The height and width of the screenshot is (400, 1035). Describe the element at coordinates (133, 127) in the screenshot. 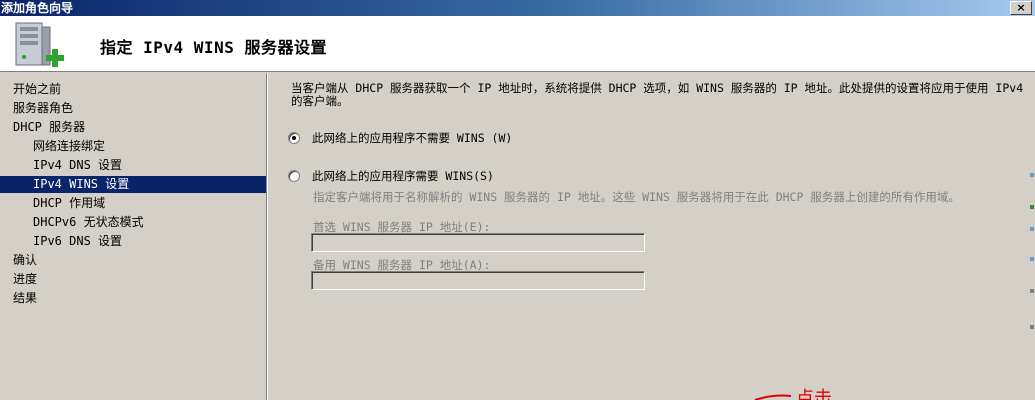

I see `sidebar-item-dhcp-server: DHCP 服务器` at that location.